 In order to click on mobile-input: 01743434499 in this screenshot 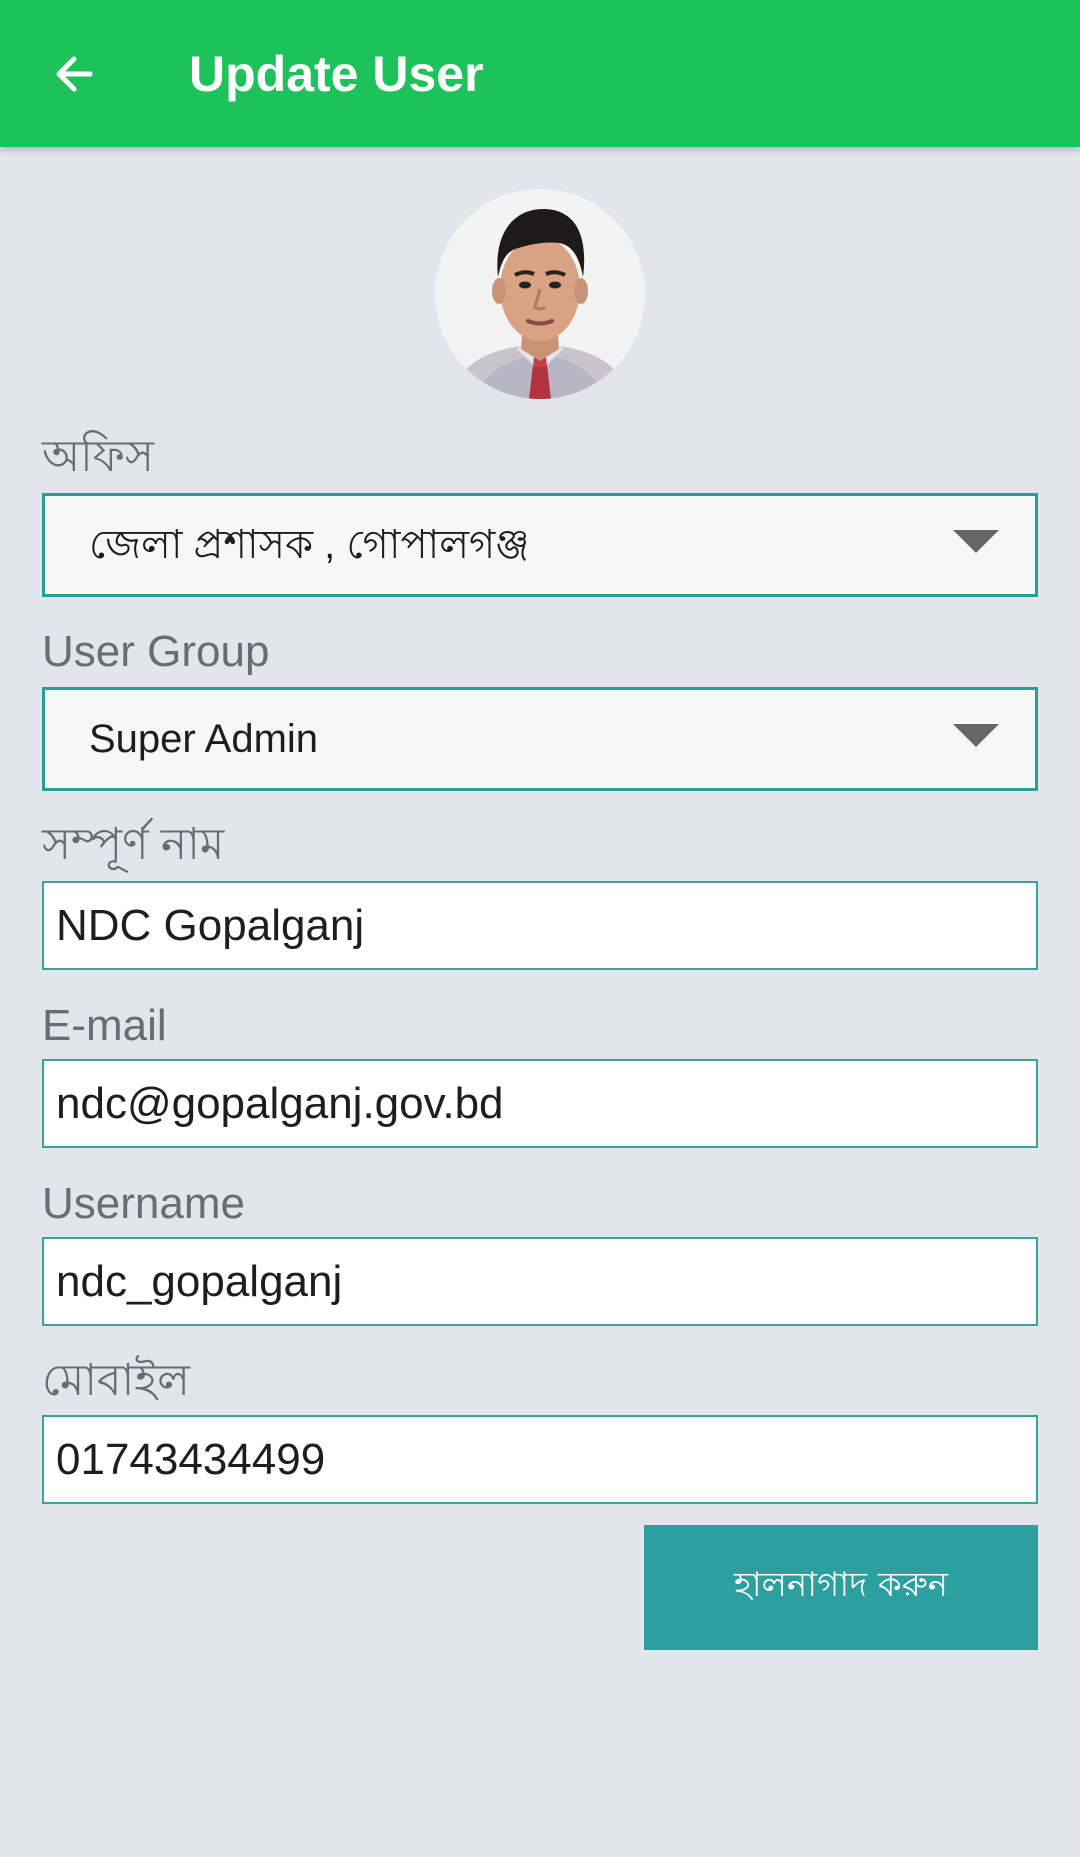, I will do `click(540, 1459)`.